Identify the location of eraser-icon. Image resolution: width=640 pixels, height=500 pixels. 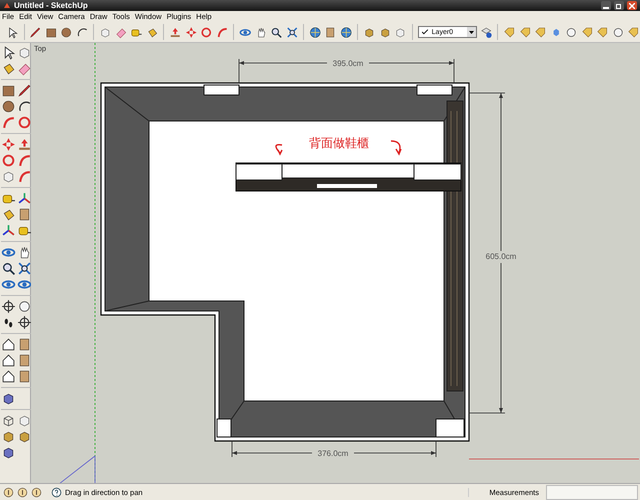
(24, 68).